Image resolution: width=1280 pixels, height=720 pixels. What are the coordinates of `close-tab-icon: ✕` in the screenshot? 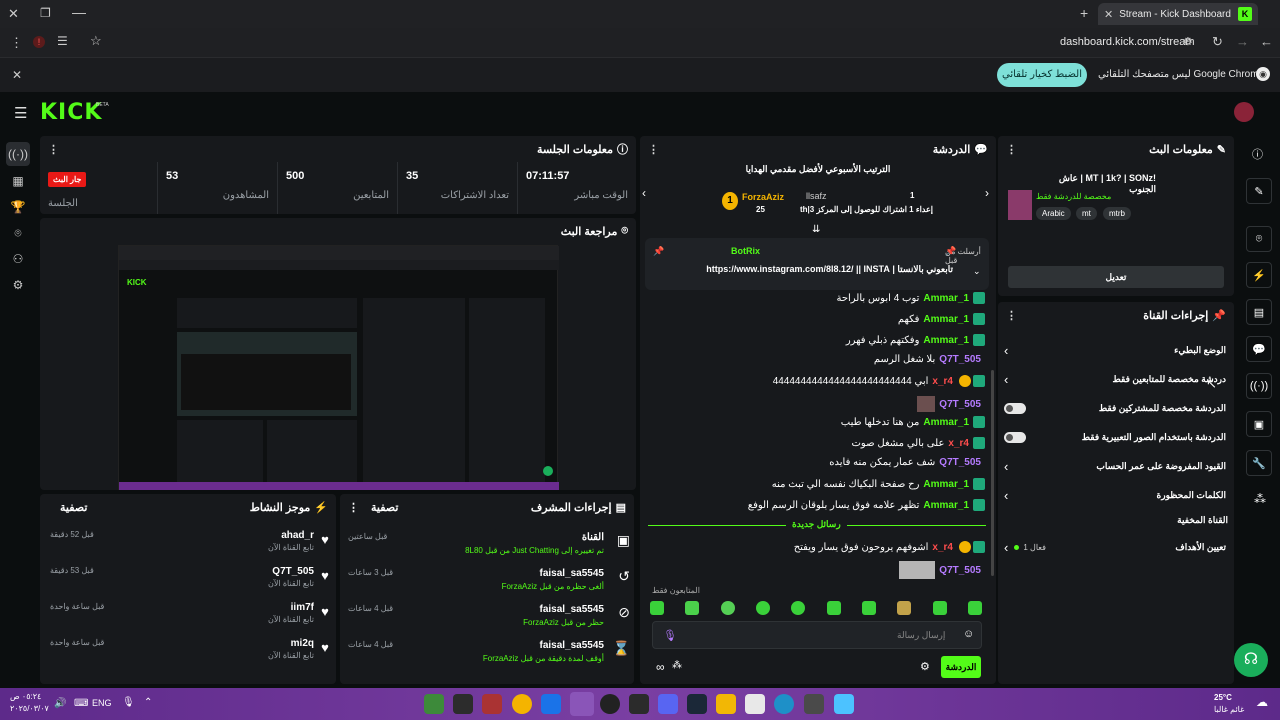 It's located at (1108, 14).